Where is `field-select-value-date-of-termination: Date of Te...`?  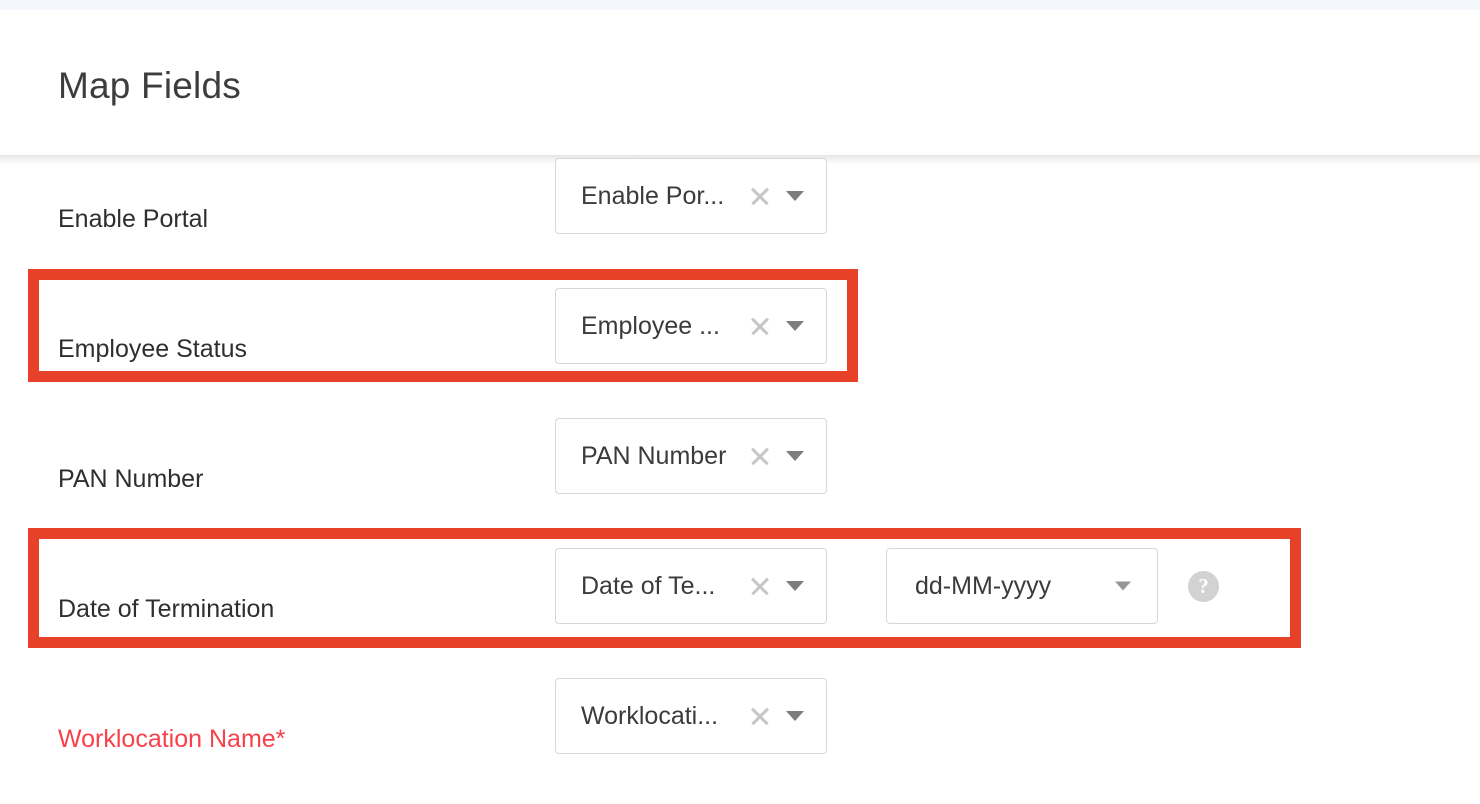
field-select-value-date-of-termination: Date of Te... is located at coordinates (648, 586).